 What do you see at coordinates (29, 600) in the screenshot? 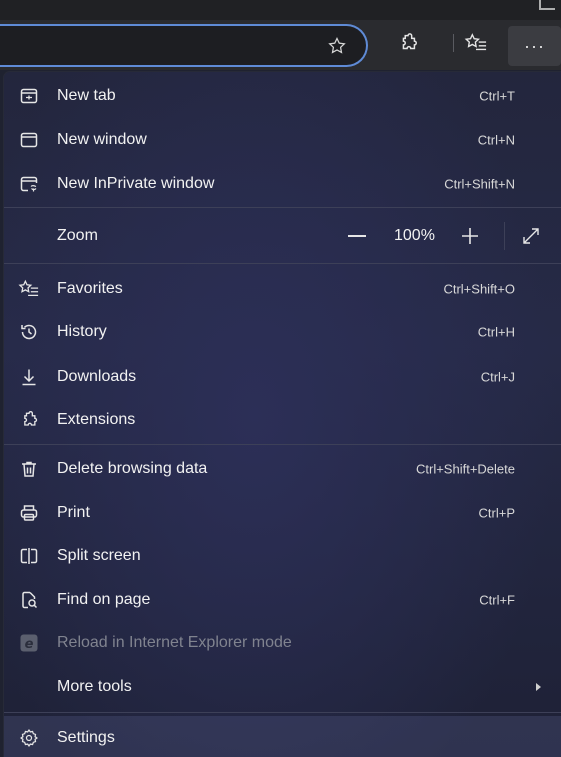
I see `find-icon` at bounding box center [29, 600].